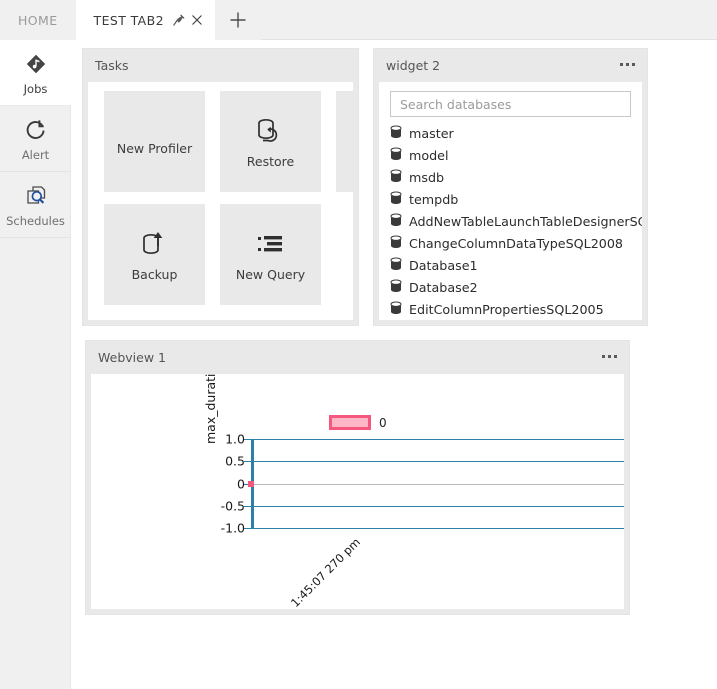 The height and width of the screenshot is (689, 717). Describe the element at coordinates (232, 528) in the screenshot. I see `chart-y-tick-label: -1.0` at that location.